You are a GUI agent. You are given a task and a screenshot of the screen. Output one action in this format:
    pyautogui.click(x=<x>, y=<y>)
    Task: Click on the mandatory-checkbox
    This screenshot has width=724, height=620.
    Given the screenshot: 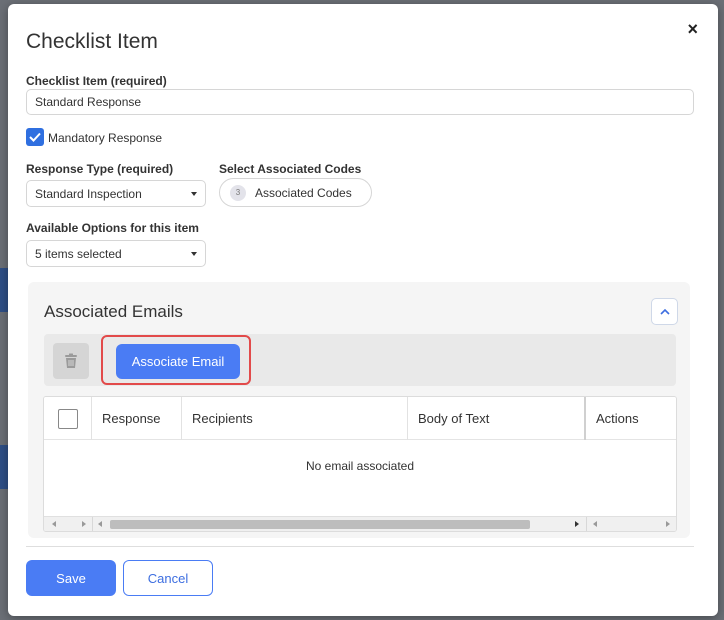 What is the action you would take?
    pyautogui.click(x=35, y=137)
    